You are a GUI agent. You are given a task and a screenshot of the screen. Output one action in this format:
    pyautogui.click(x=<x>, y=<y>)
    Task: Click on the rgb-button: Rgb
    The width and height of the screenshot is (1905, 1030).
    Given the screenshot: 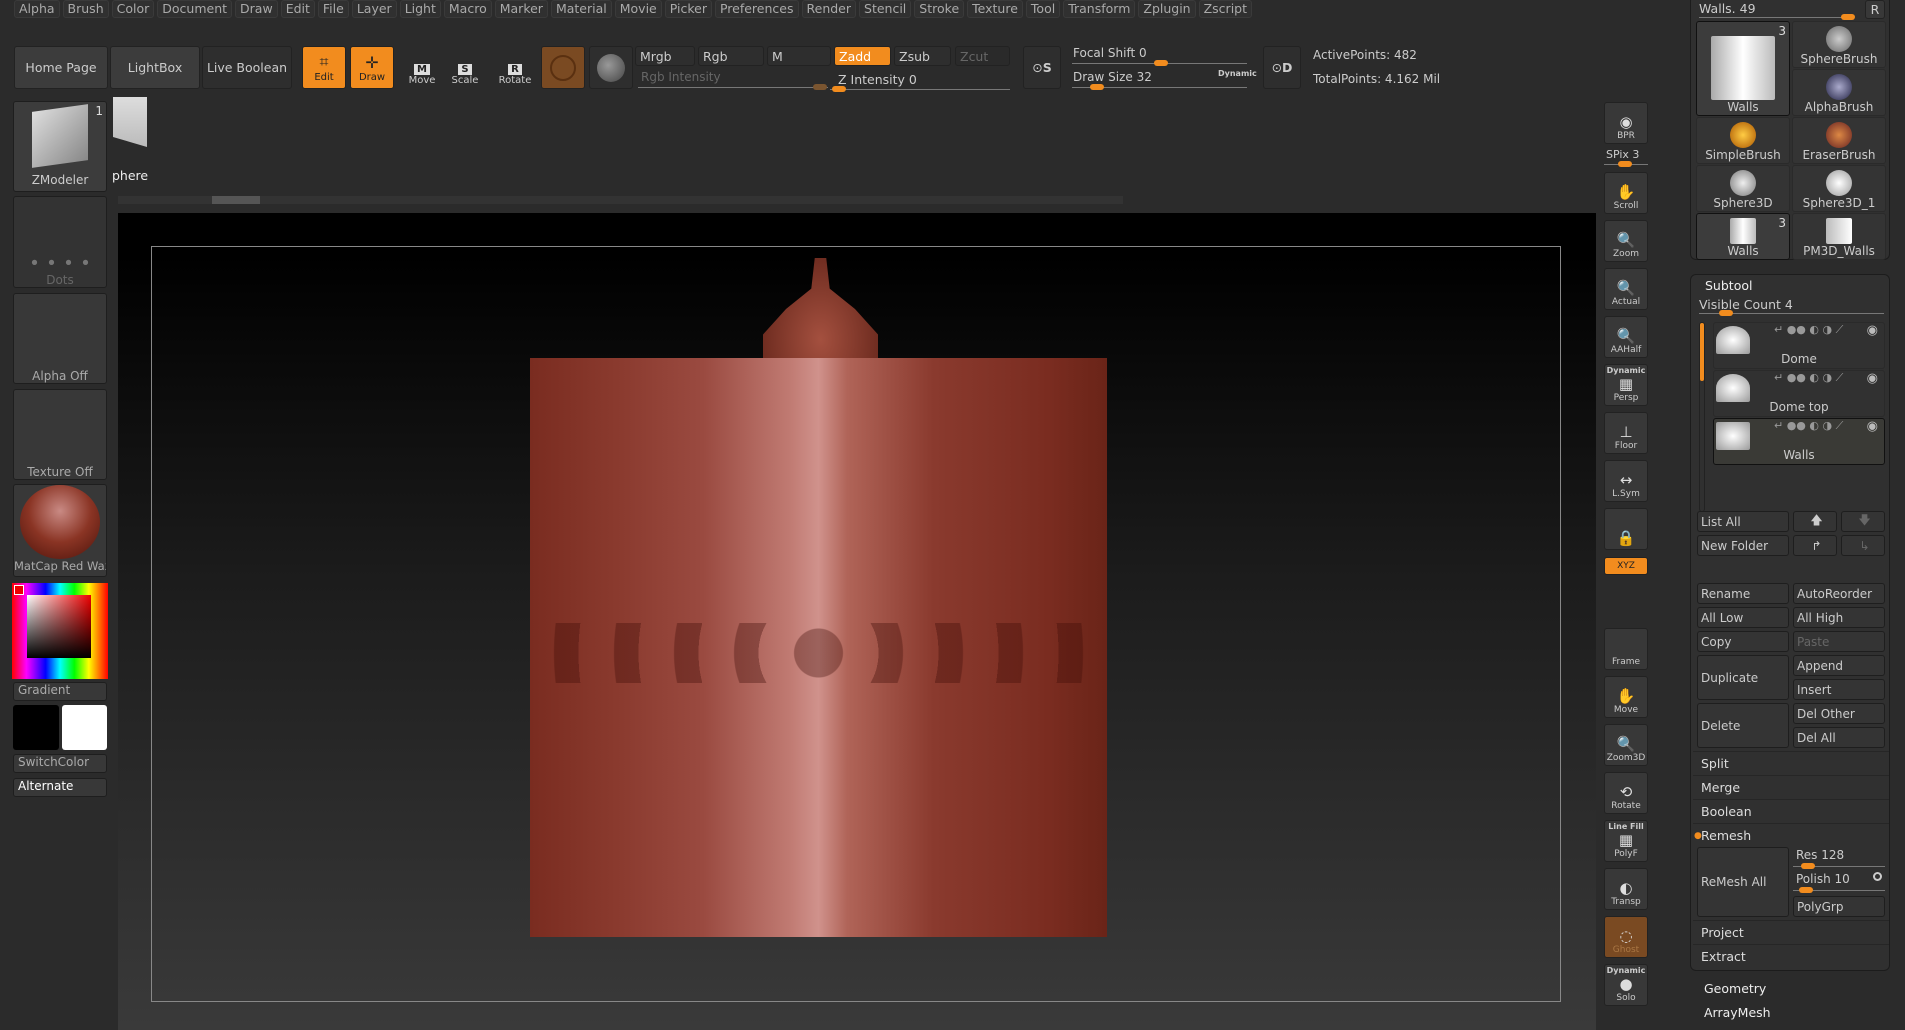 What is the action you would take?
    pyautogui.click(x=731, y=56)
    